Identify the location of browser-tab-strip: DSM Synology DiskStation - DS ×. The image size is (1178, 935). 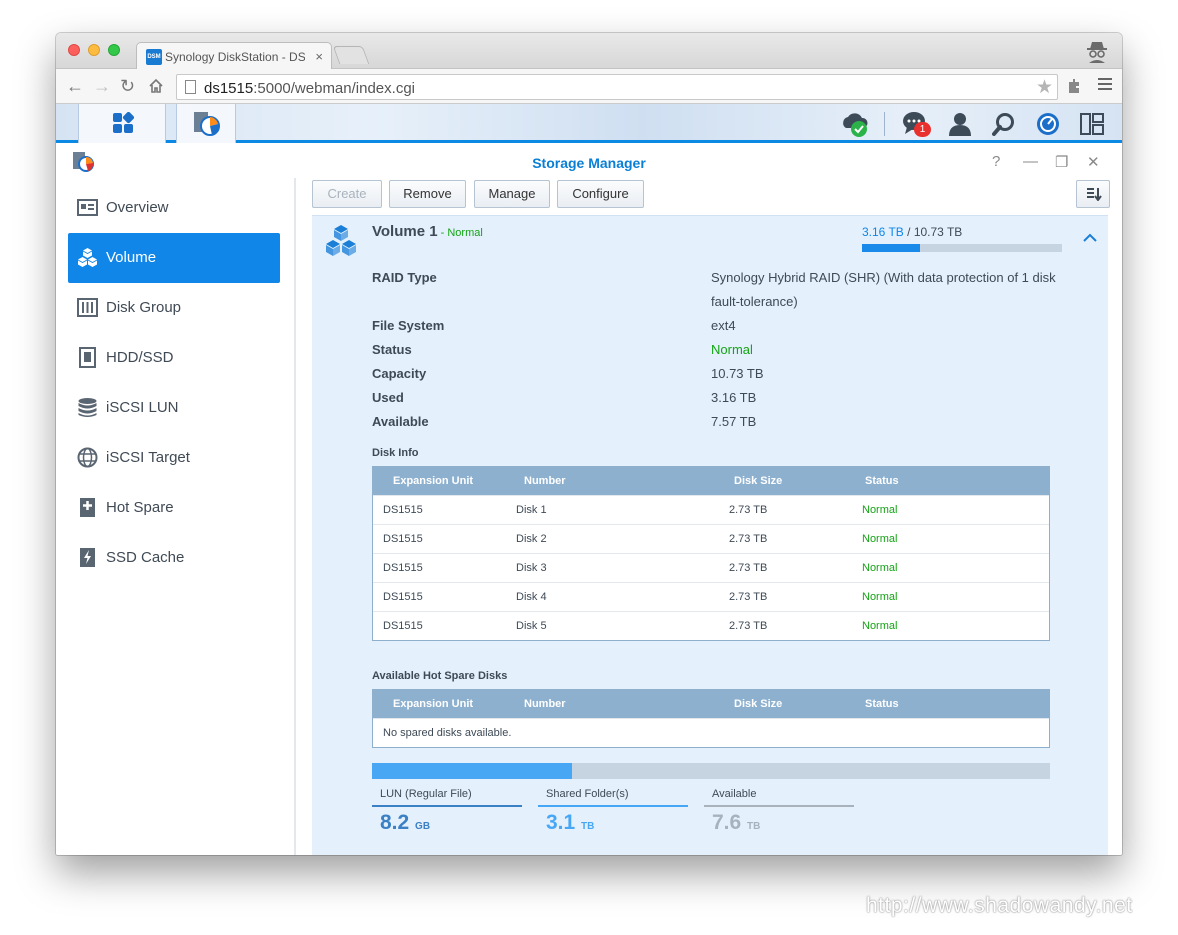
(589, 51).